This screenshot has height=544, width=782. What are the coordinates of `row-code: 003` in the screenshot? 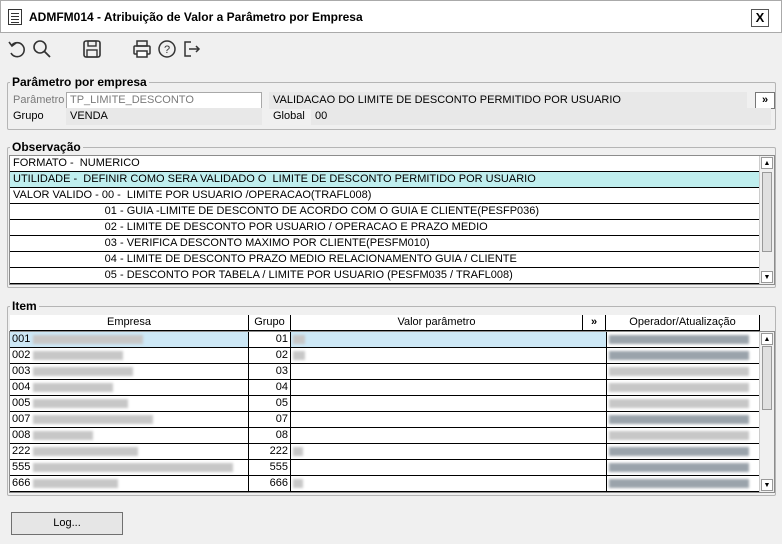 It's located at (21, 371).